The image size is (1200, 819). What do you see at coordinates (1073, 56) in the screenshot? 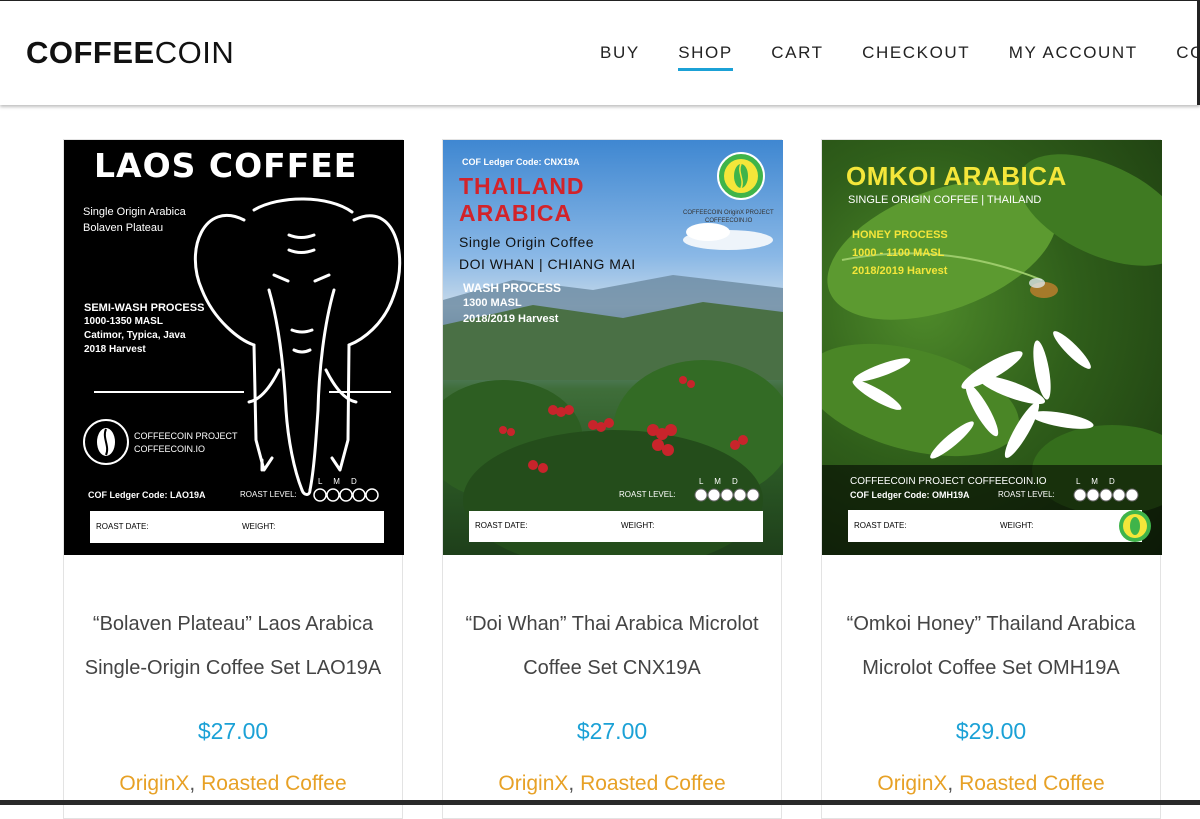
I see `nav-my-account: MY ACCOUNT` at bounding box center [1073, 56].